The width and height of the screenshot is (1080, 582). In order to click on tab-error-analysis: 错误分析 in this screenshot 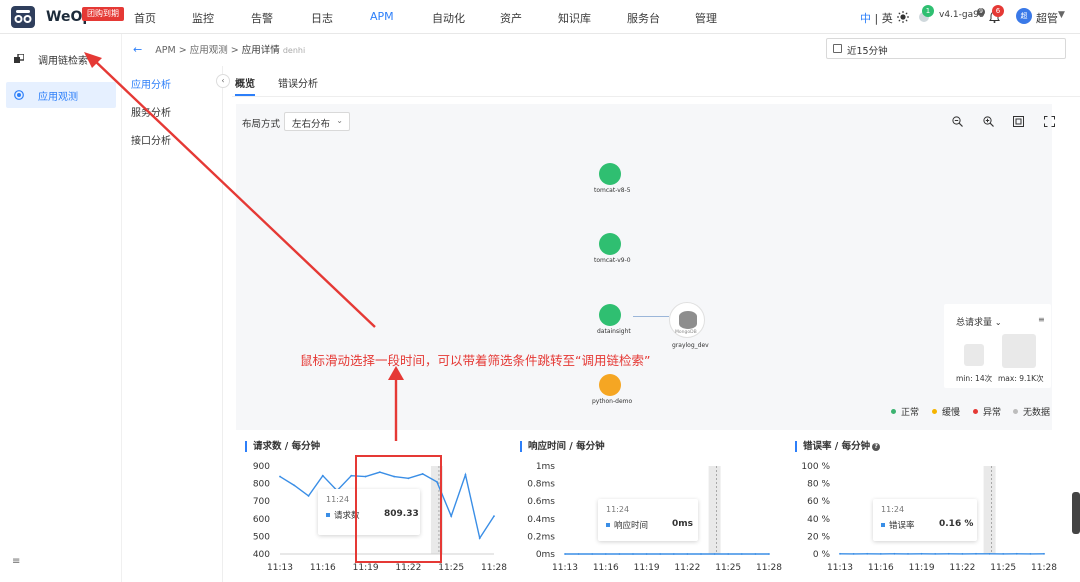, I will do `click(298, 82)`.